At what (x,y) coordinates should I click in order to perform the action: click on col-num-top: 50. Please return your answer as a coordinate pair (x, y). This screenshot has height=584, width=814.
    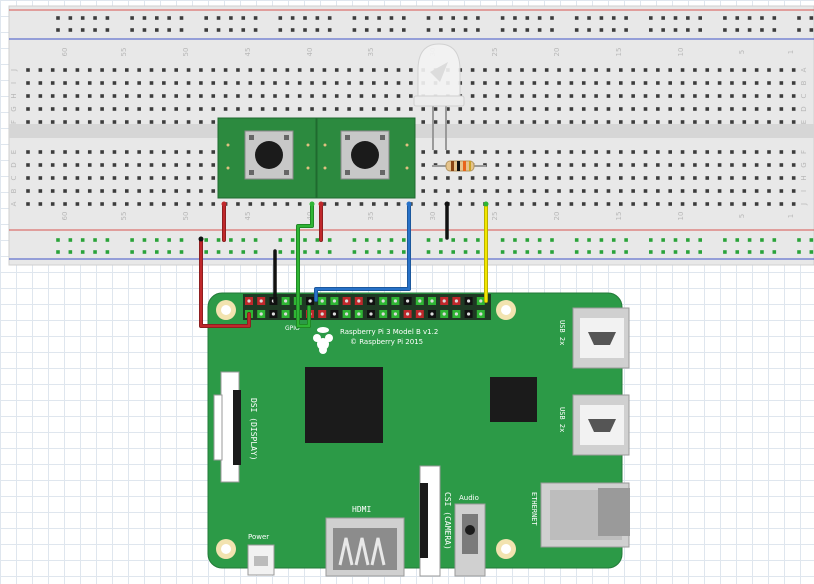
    Looking at the image, I should click on (186, 52).